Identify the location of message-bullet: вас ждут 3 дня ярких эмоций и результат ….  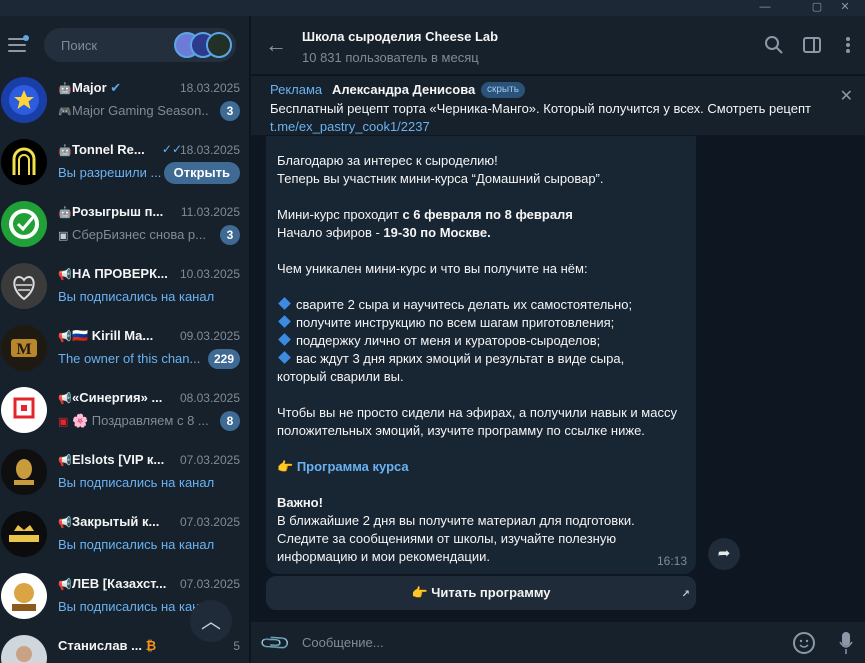
(450, 359).